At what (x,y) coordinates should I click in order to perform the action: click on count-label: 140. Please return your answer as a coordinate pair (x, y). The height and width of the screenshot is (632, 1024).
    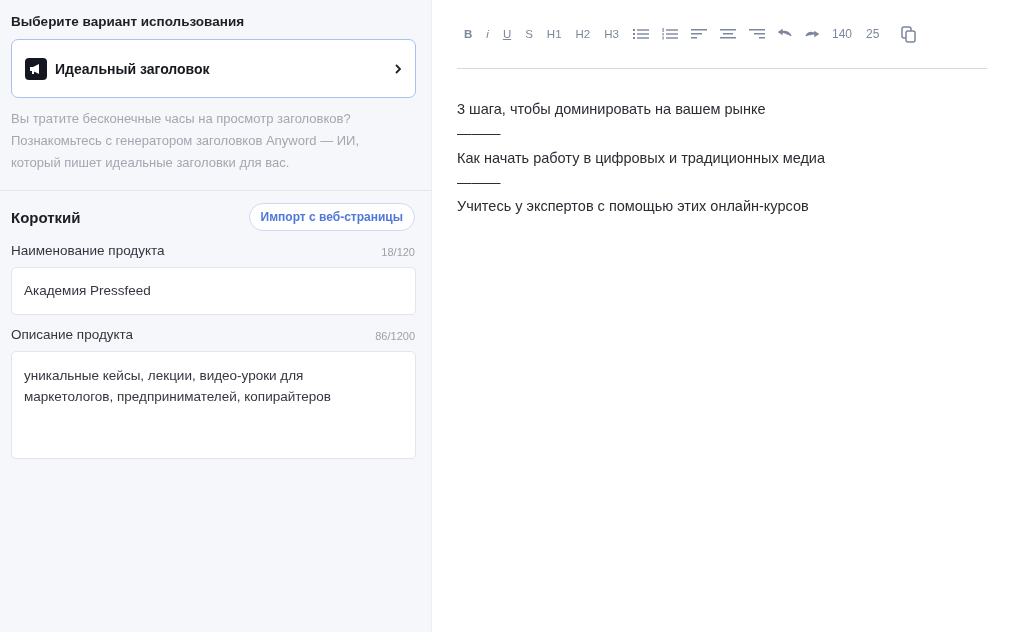
    Looking at the image, I should click on (841, 34).